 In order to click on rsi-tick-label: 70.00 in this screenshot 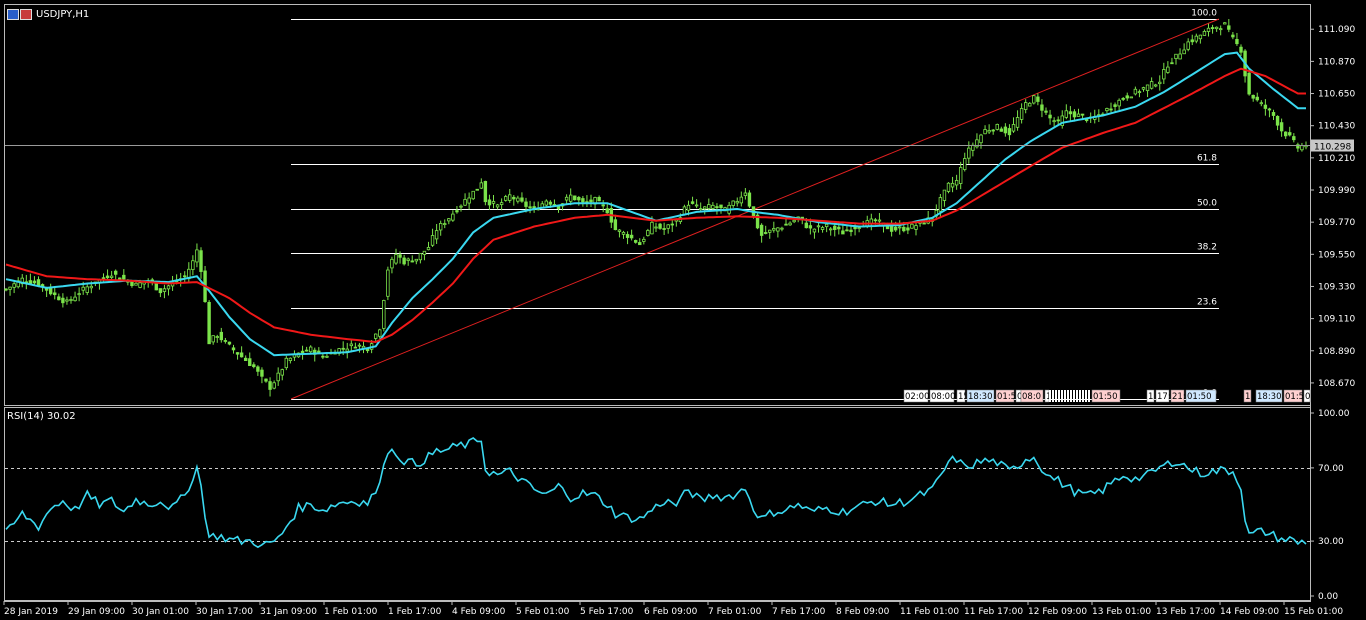, I will do `click(1331, 469)`.